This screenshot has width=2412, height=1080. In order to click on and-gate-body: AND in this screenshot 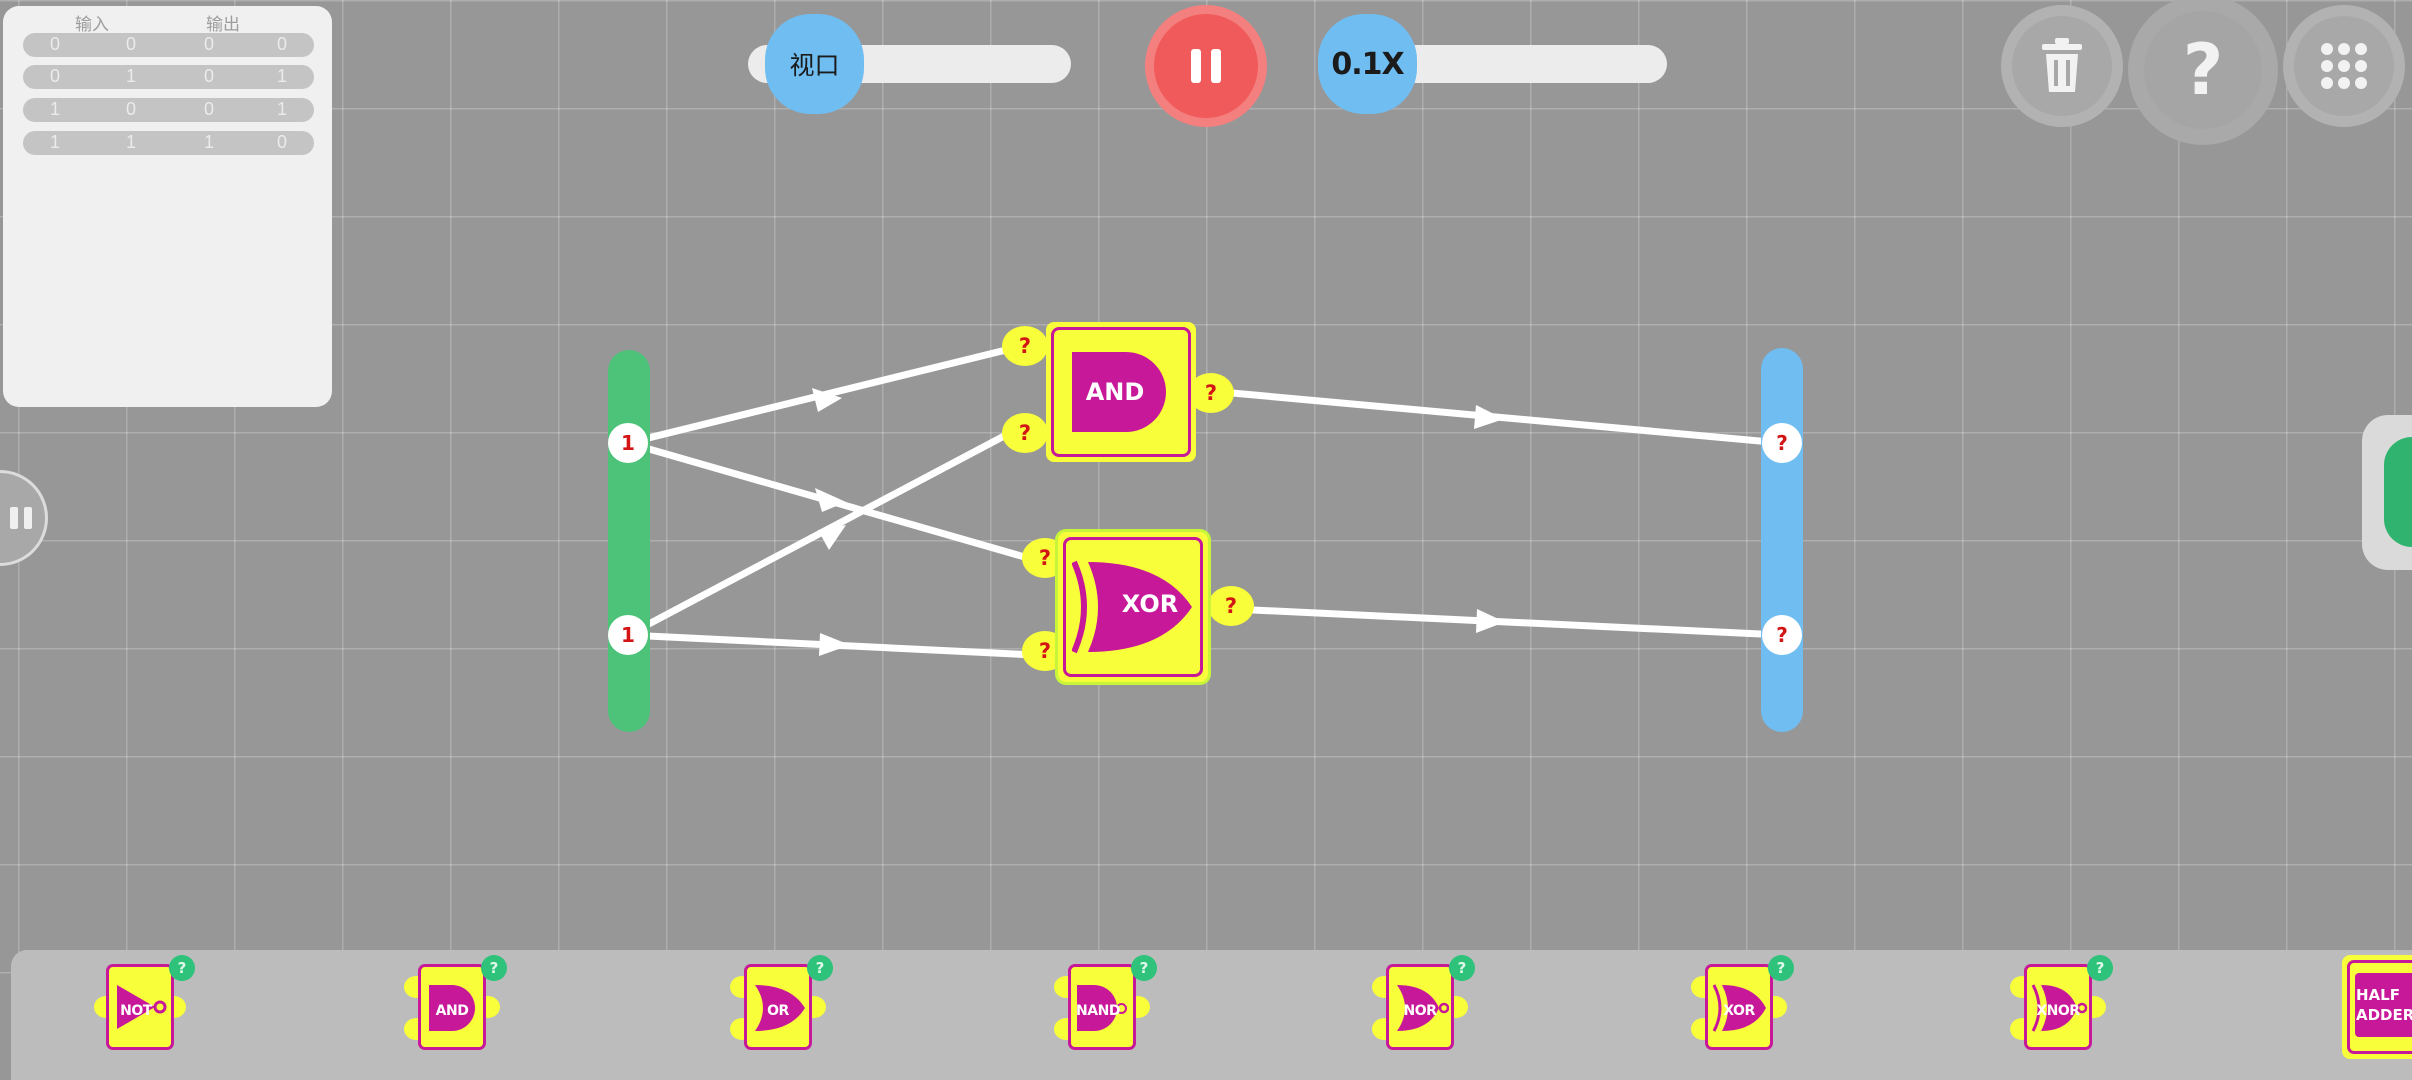, I will do `click(1121, 392)`.